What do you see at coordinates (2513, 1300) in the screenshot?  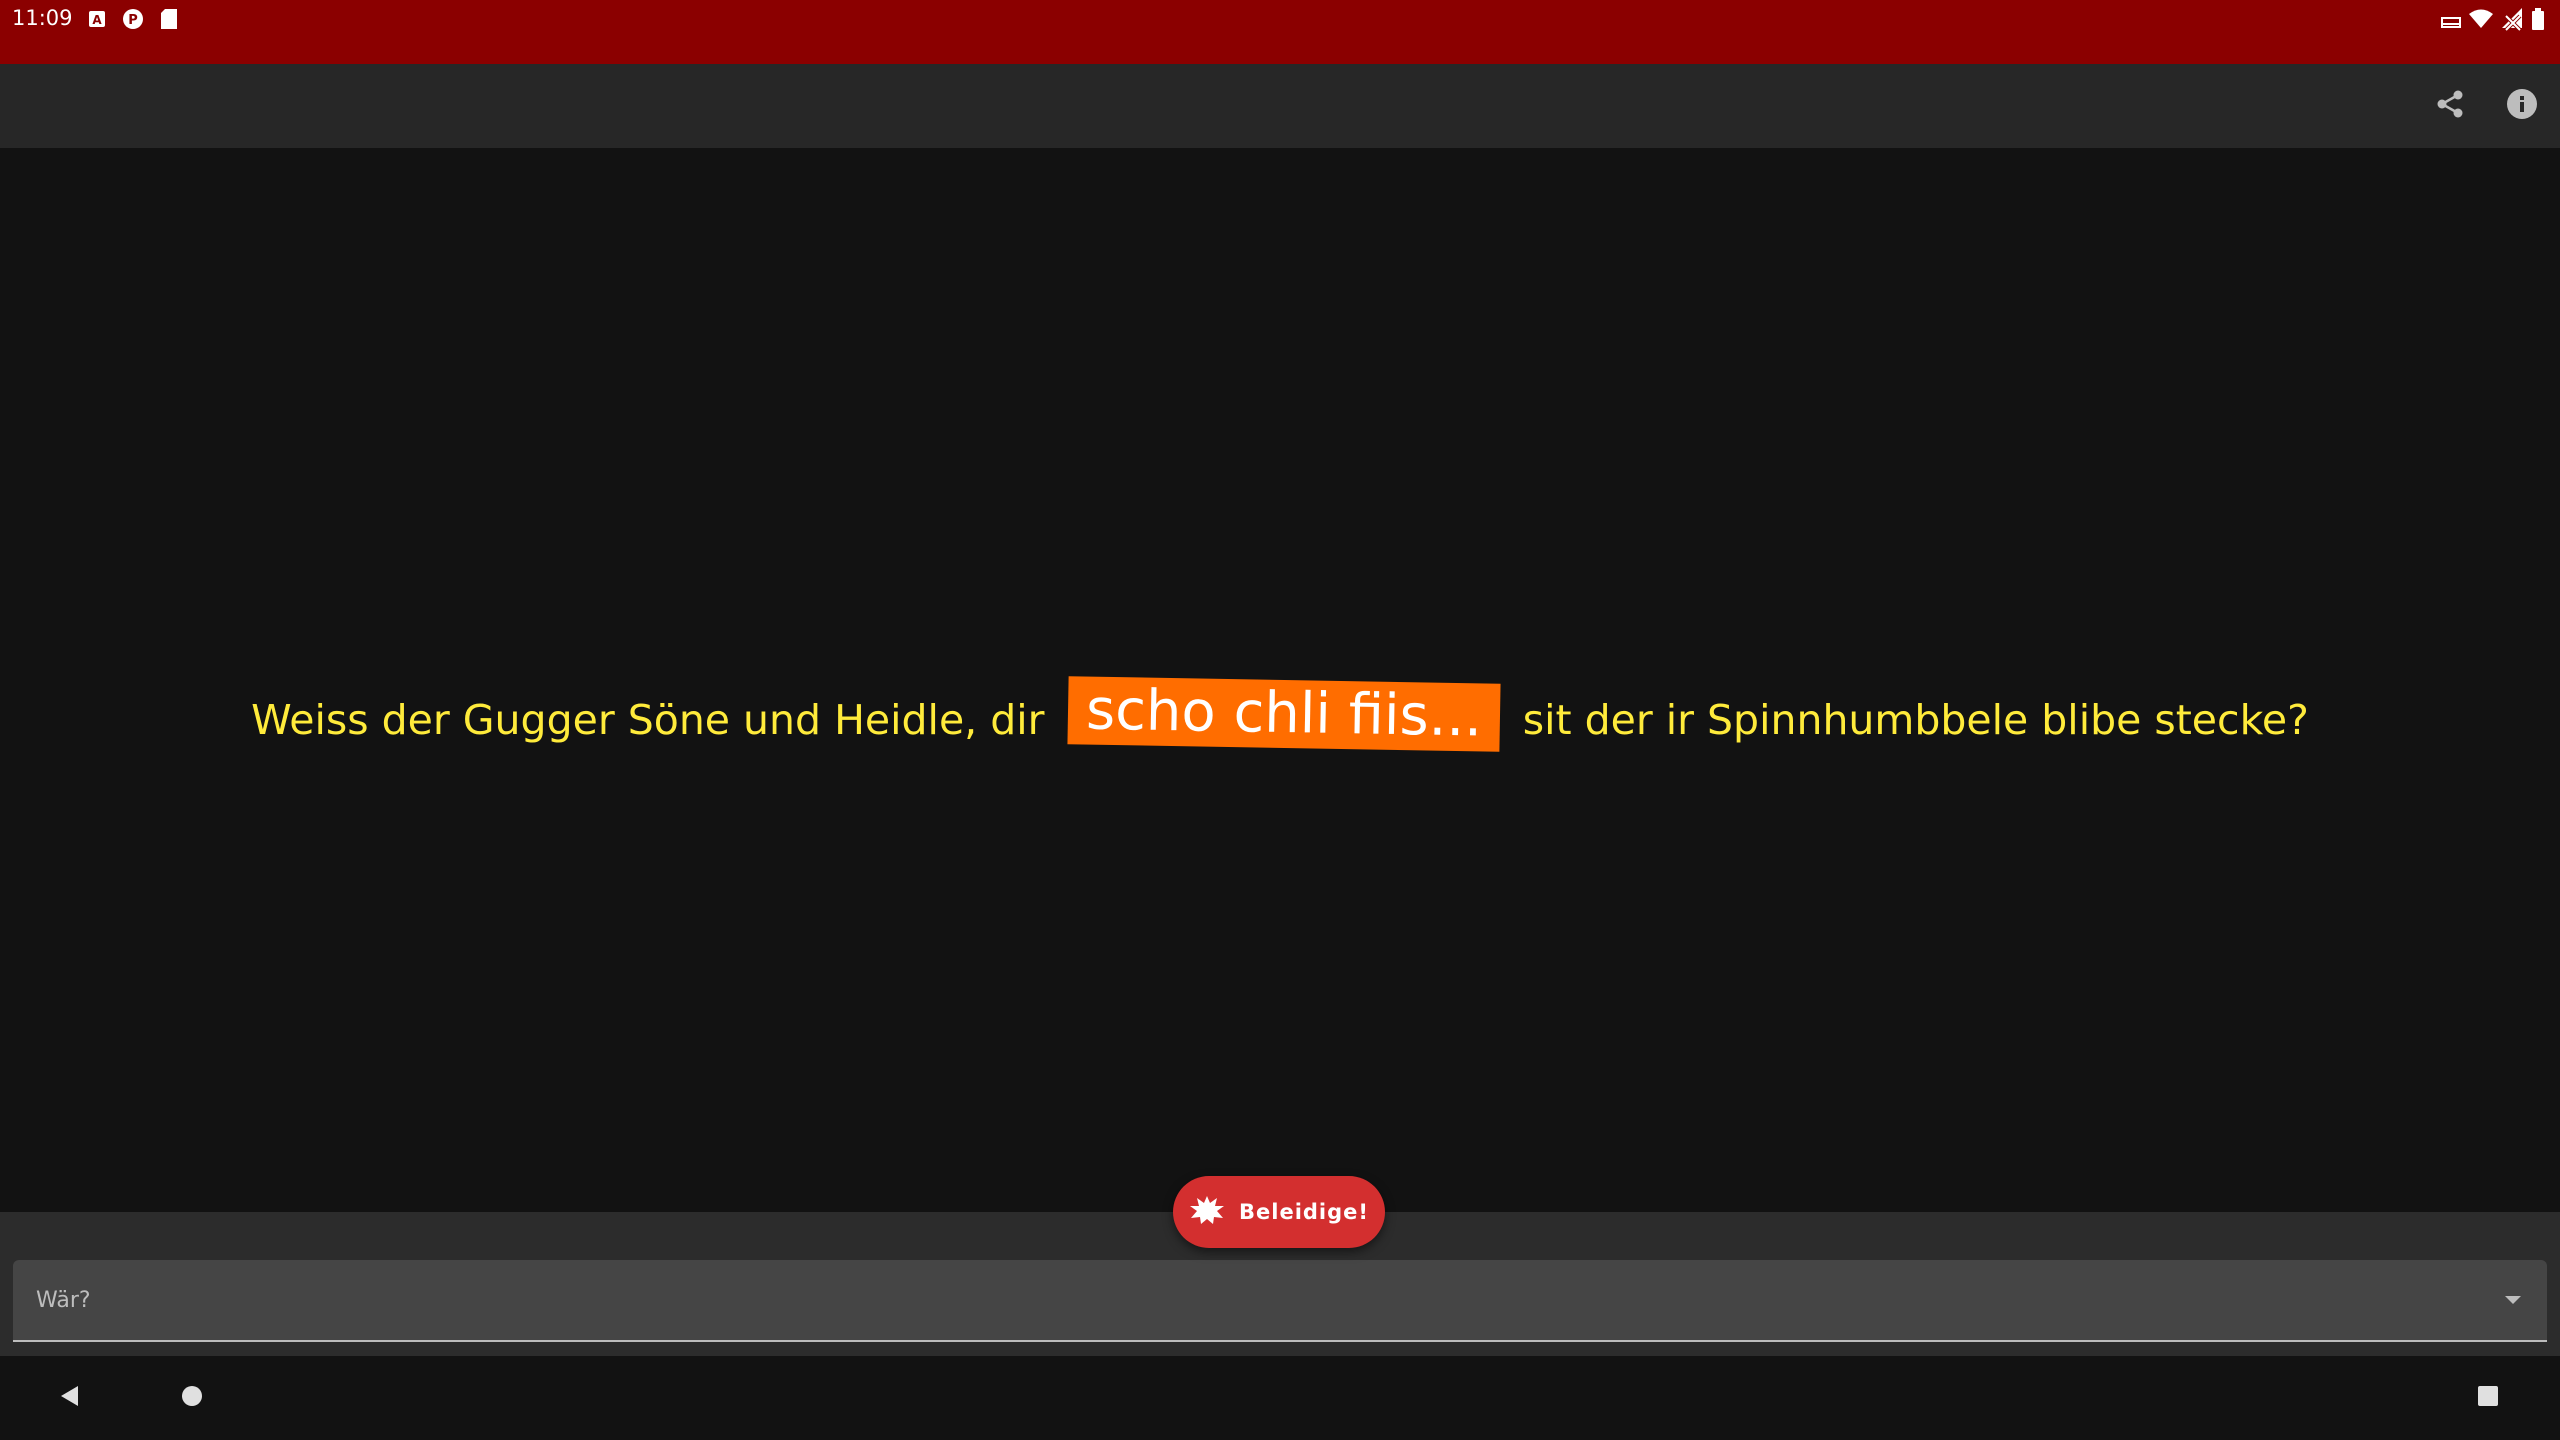 I see `dropdown-arrow-icon` at bounding box center [2513, 1300].